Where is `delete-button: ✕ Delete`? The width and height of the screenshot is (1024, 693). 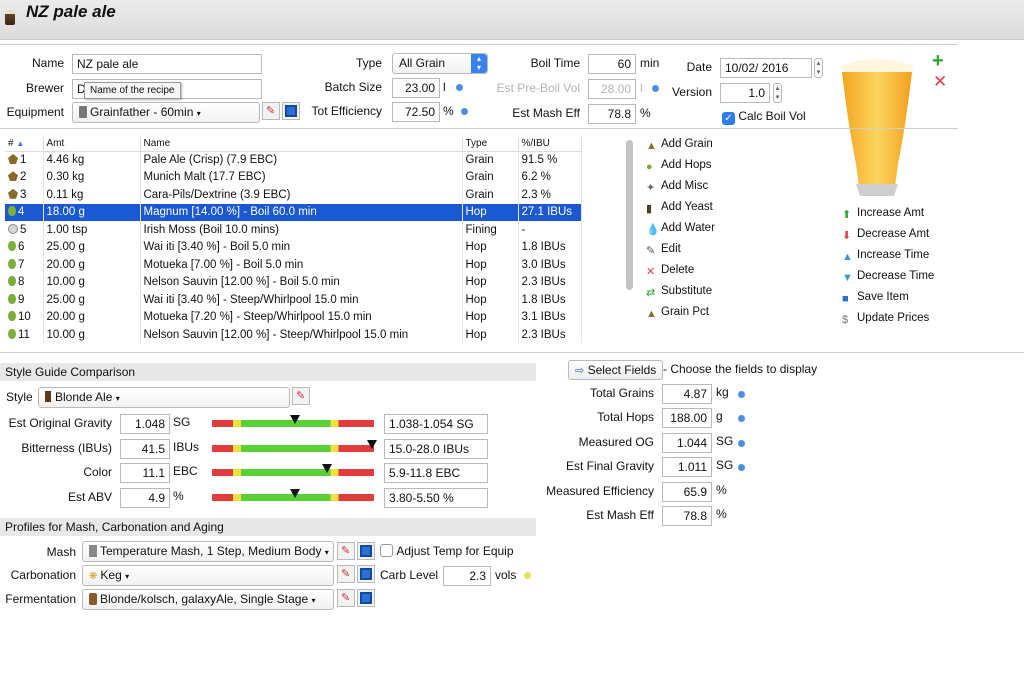 delete-button: ✕ Delete is located at coordinates (680, 274).